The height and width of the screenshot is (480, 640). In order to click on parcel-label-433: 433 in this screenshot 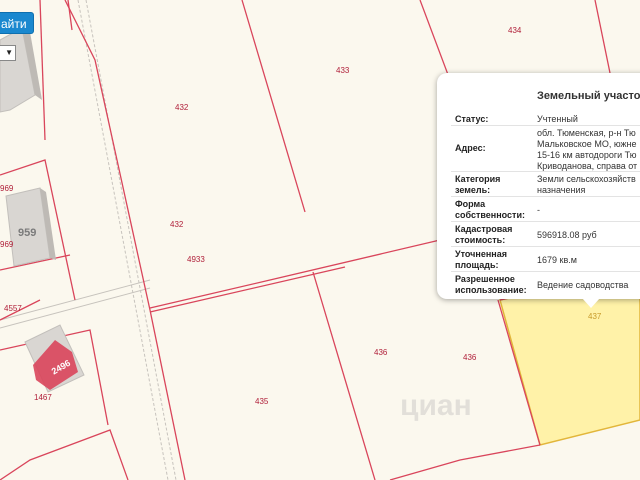, I will do `click(343, 70)`.